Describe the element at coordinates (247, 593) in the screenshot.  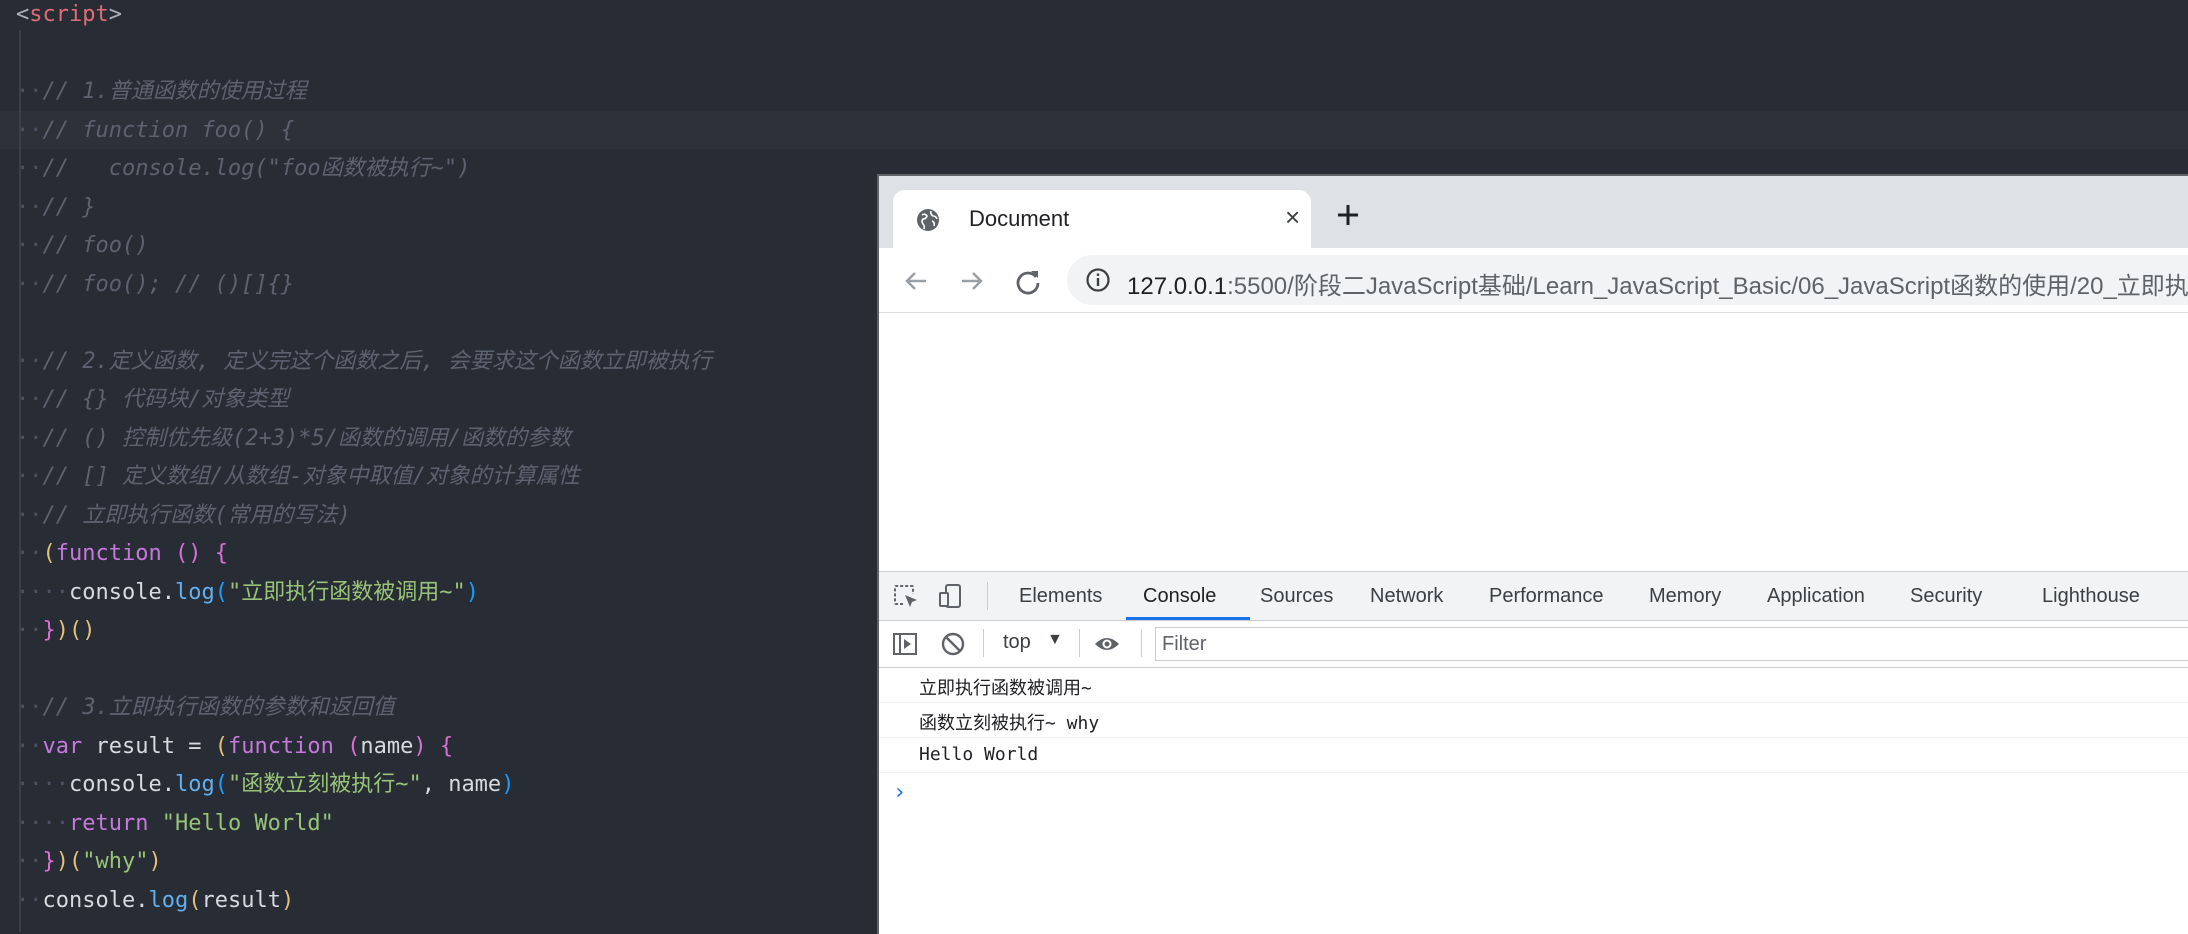
I see `code-line: ····console.log("立即执行函数被调用~")` at that location.